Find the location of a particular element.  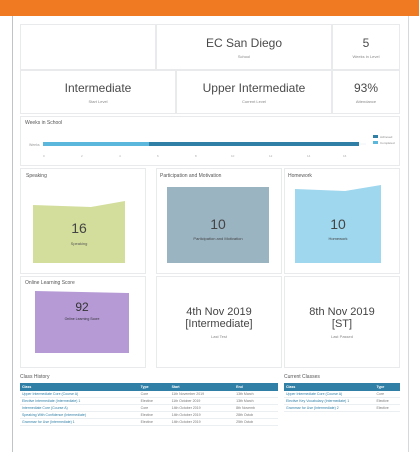

weeks-value: 5 is located at coordinates (366, 42).